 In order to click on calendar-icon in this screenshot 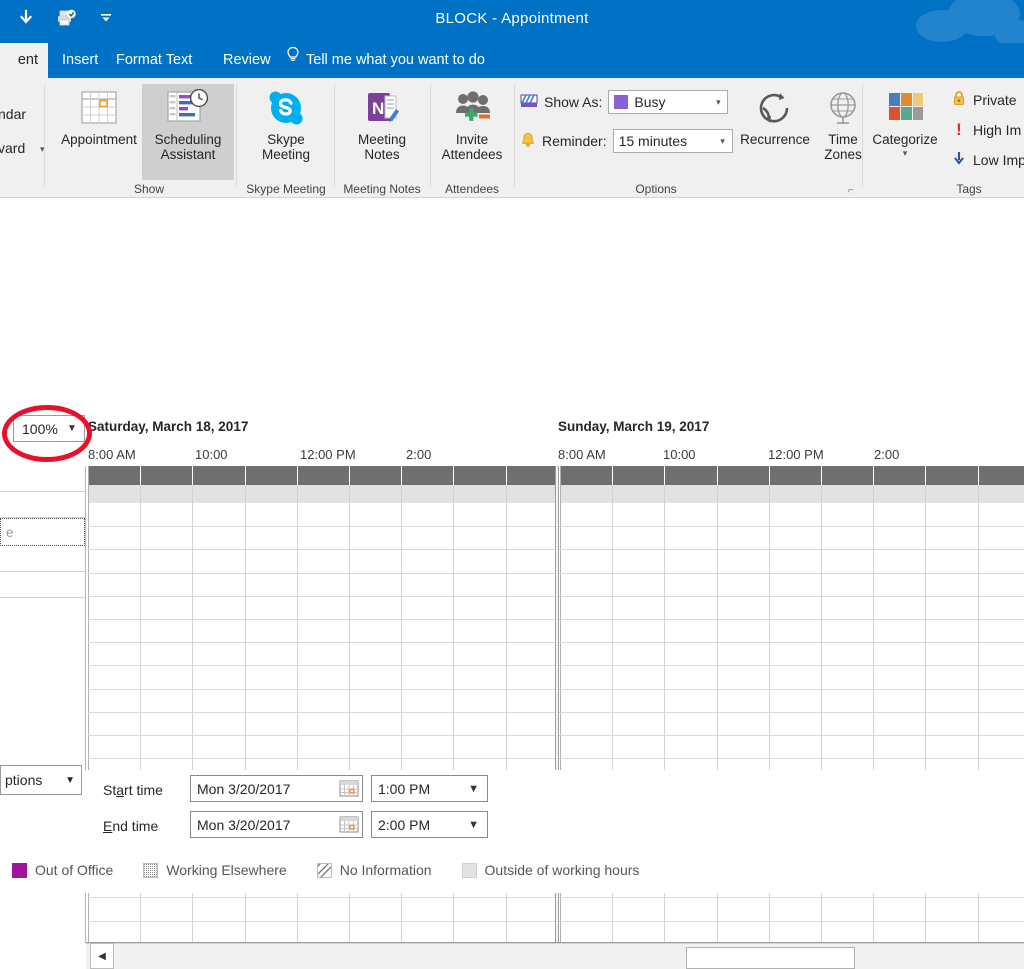, I will do `click(99, 108)`.